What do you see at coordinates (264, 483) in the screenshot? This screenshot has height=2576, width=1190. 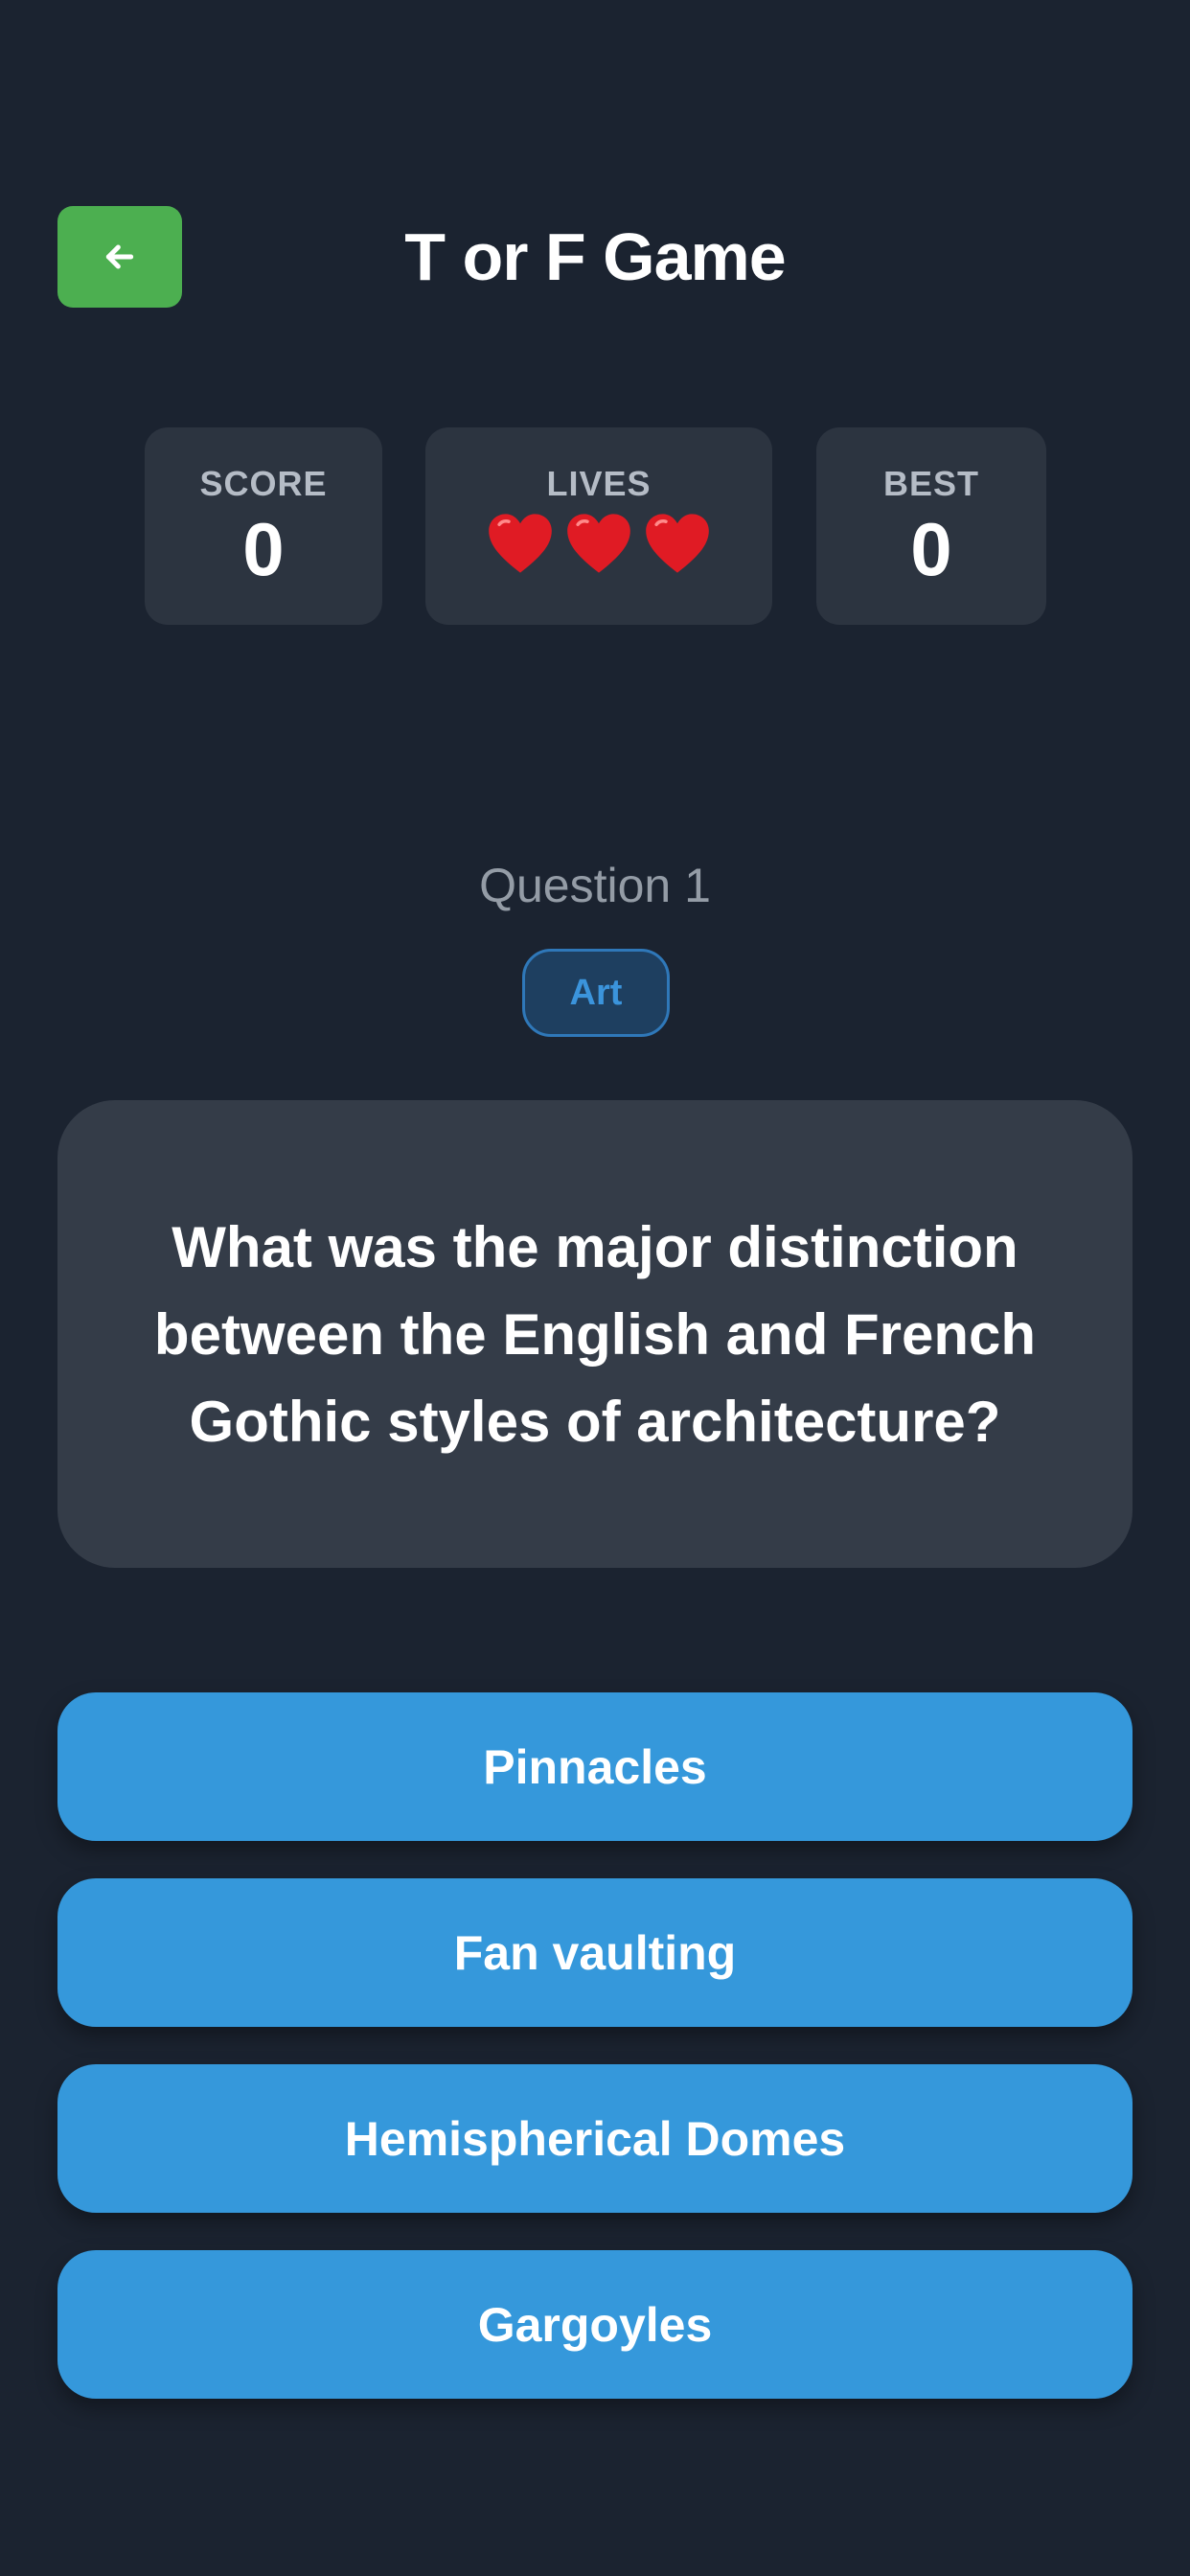 I see `score-label: SCORE` at bounding box center [264, 483].